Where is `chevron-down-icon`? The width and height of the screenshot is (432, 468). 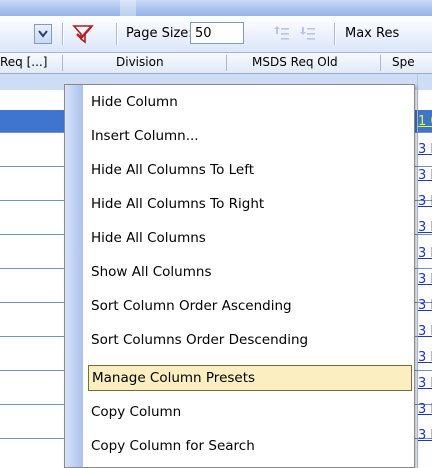
chevron-down-icon is located at coordinates (43, 34).